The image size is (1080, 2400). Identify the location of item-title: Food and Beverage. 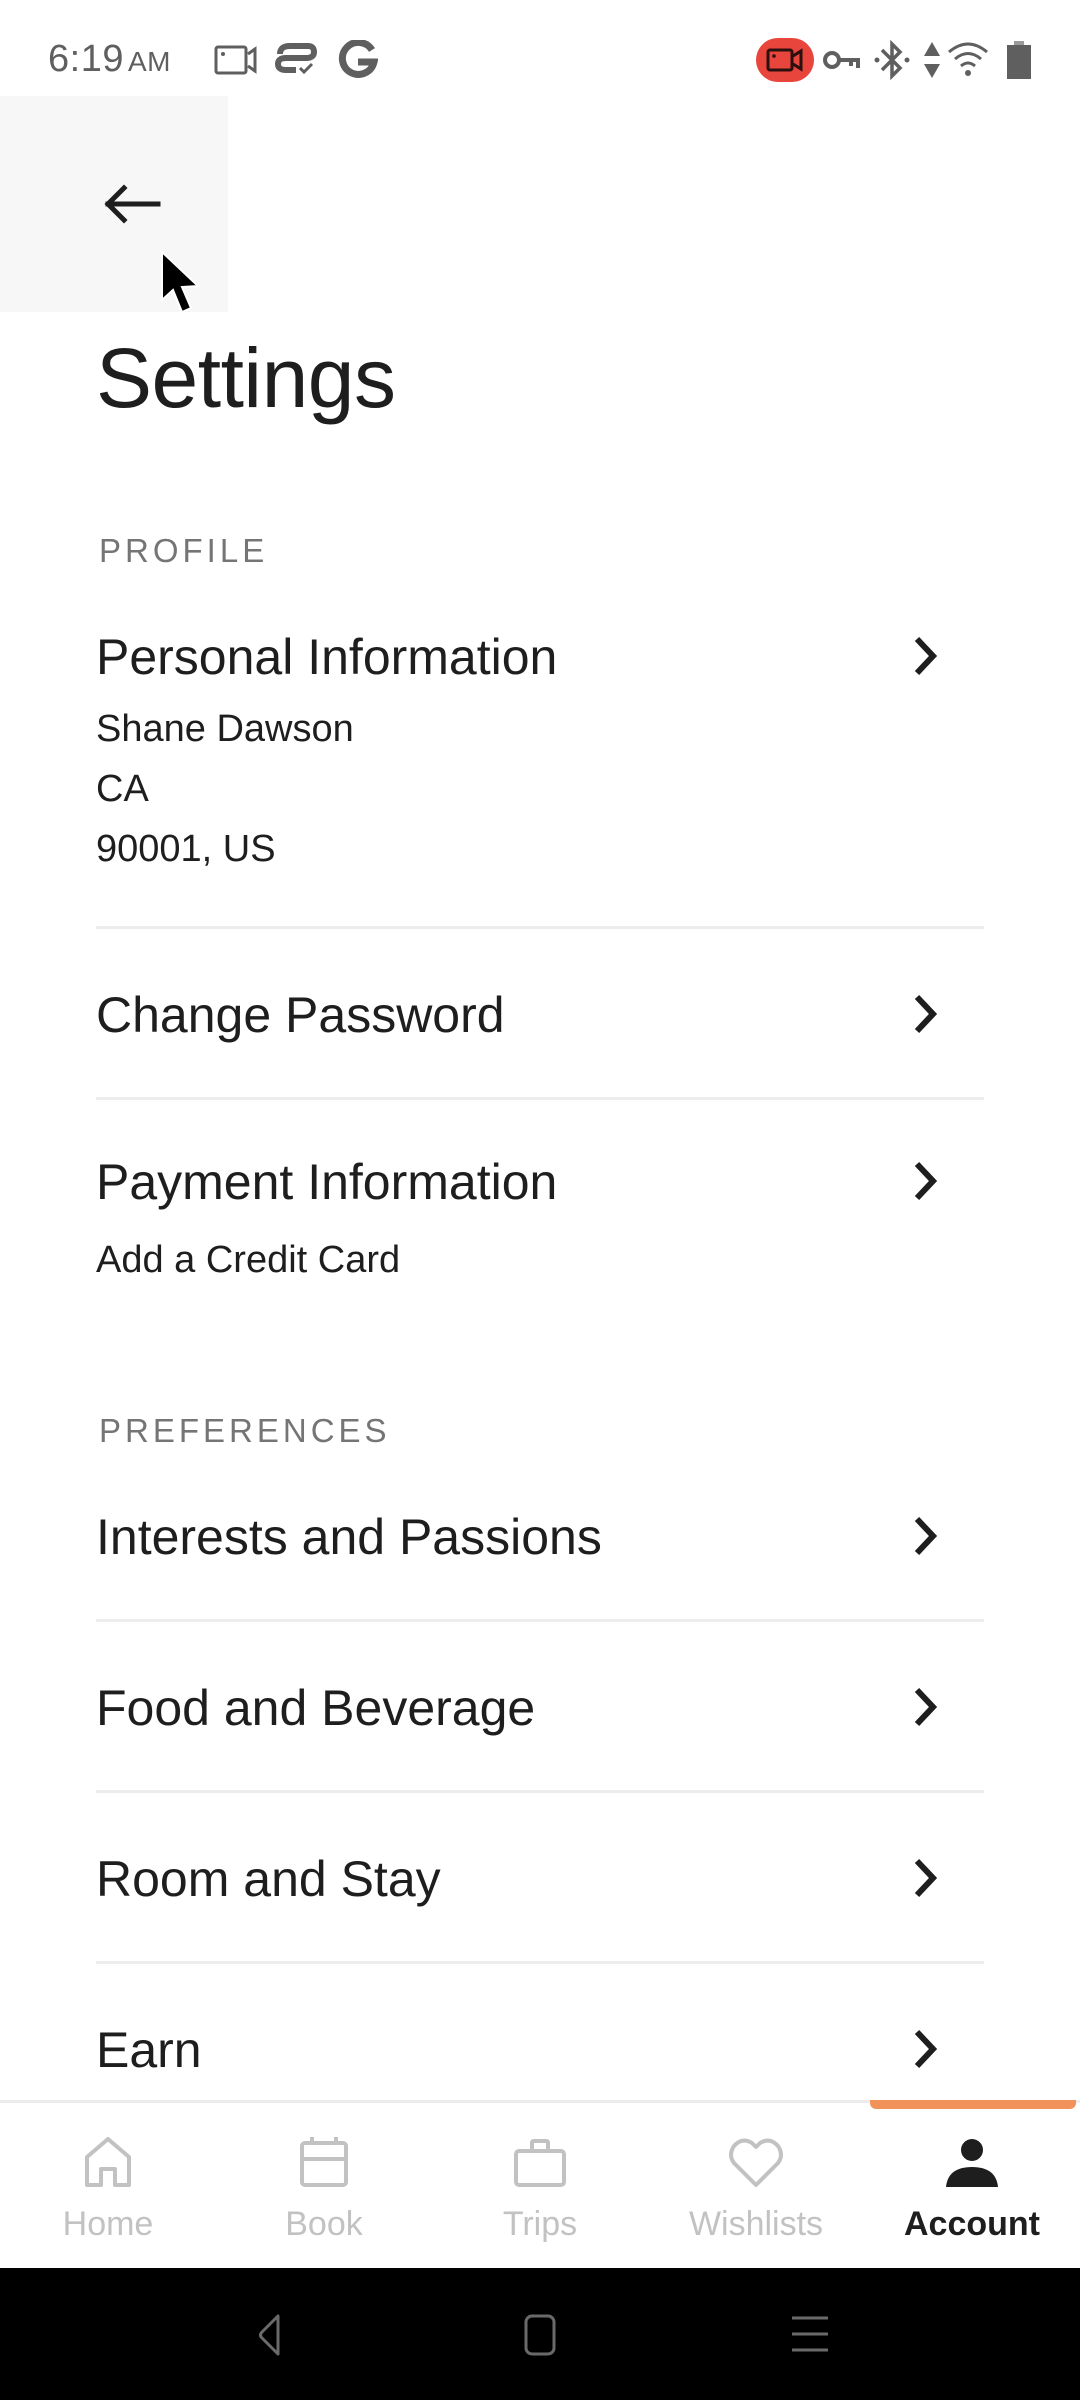
(316, 1708).